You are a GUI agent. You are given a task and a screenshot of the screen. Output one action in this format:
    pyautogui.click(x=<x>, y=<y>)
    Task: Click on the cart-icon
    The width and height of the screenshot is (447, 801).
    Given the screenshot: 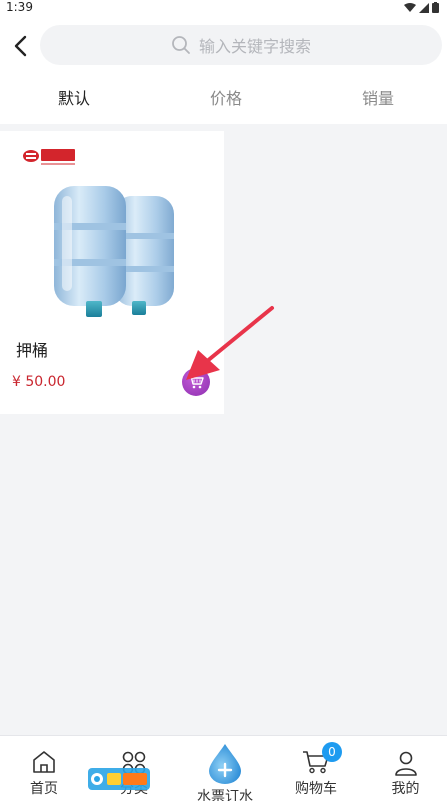 What is the action you would take?
    pyautogui.click(x=196, y=382)
    